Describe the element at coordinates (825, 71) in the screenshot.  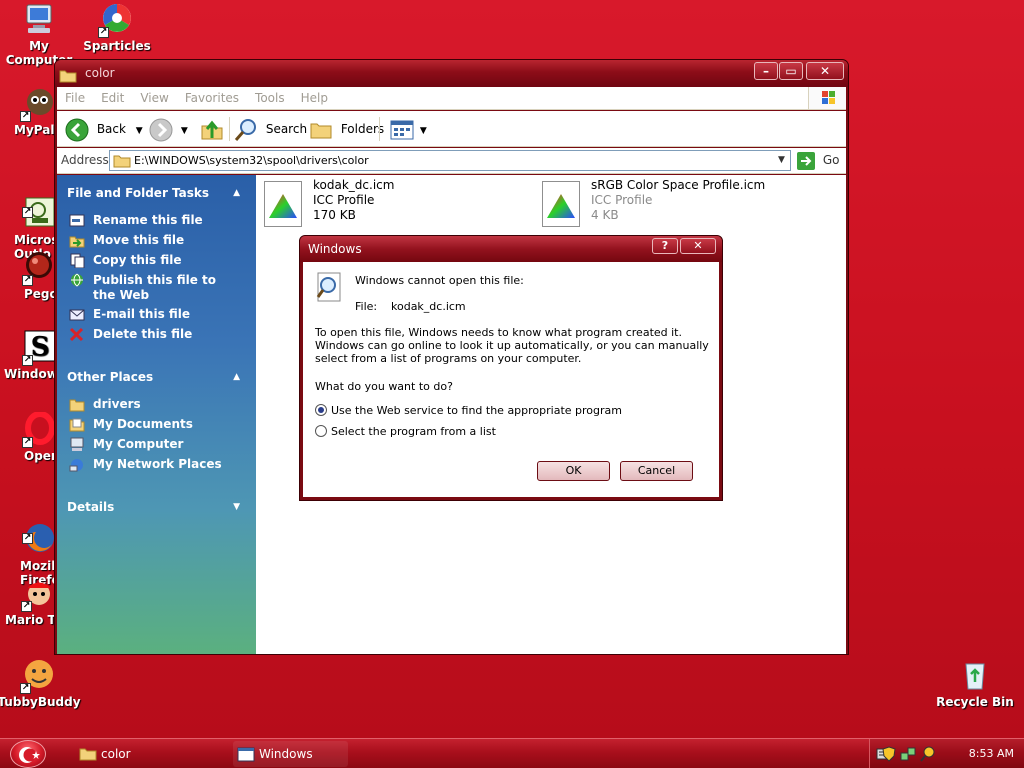
I see `close-button: ✕` at that location.